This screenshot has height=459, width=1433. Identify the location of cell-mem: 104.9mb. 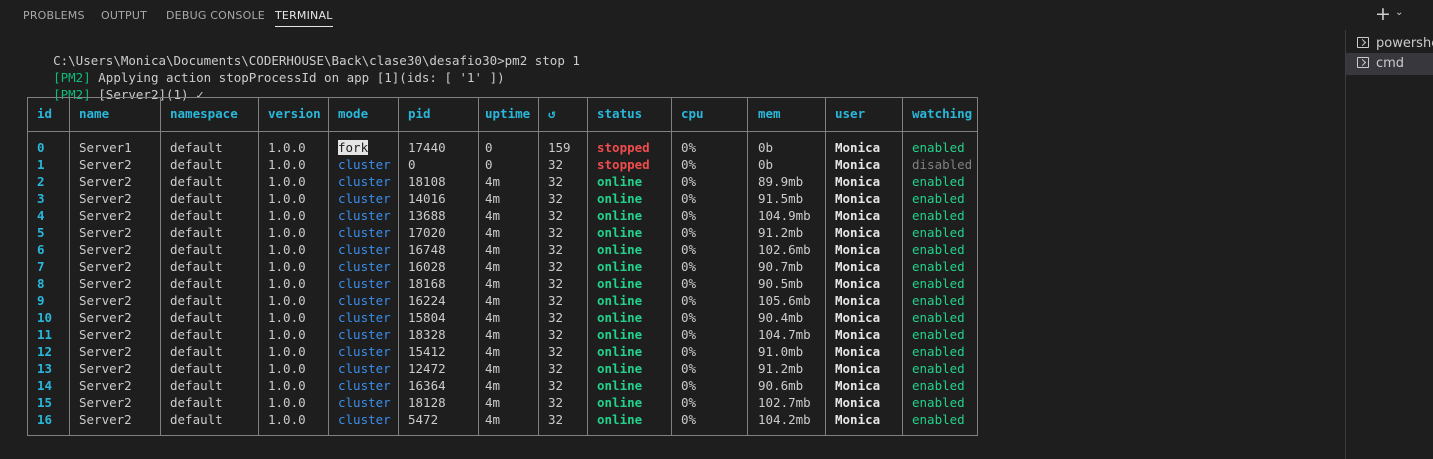
(784, 215).